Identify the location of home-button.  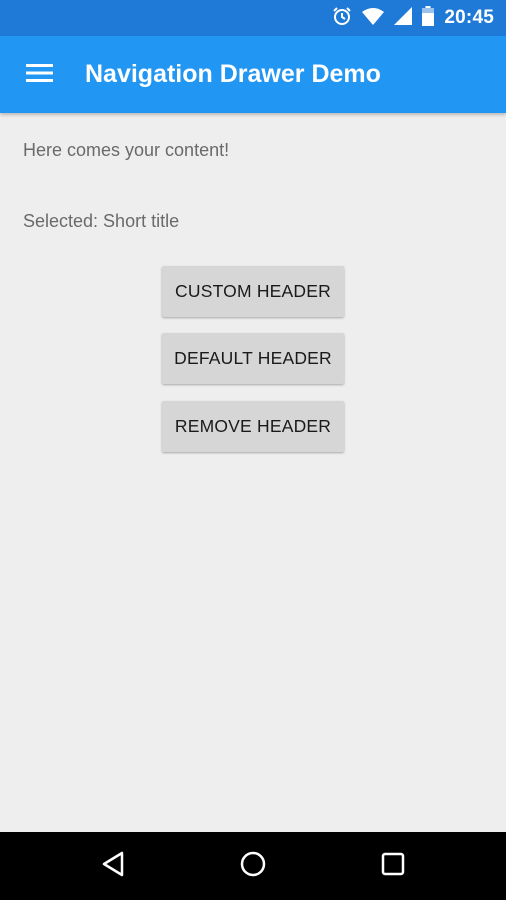
(253, 866).